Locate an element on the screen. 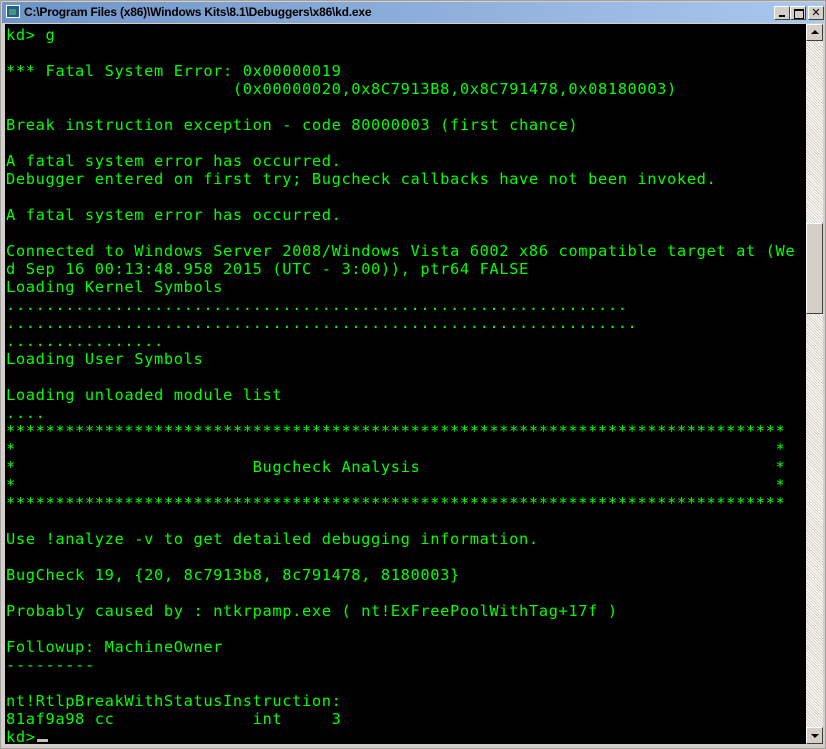 The height and width of the screenshot is (749, 826). console-app-icon is located at coordinates (13, 11).